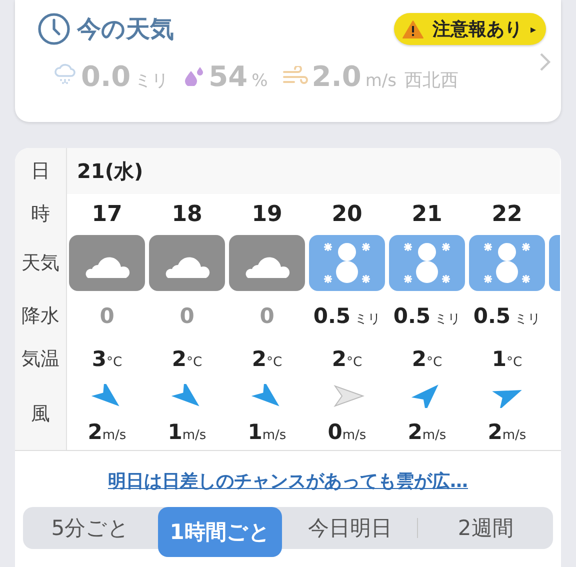 The width and height of the screenshot is (576, 567). What do you see at coordinates (347, 214) in the screenshot?
I see `hour-label: 20` at bounding box center [347, 214].